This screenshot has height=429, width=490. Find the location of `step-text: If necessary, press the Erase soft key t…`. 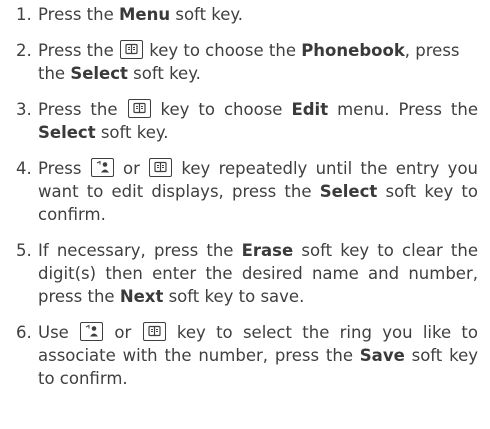

step-text: If necessary, press the Erase soft key t… is located at coordinates (258, 273).